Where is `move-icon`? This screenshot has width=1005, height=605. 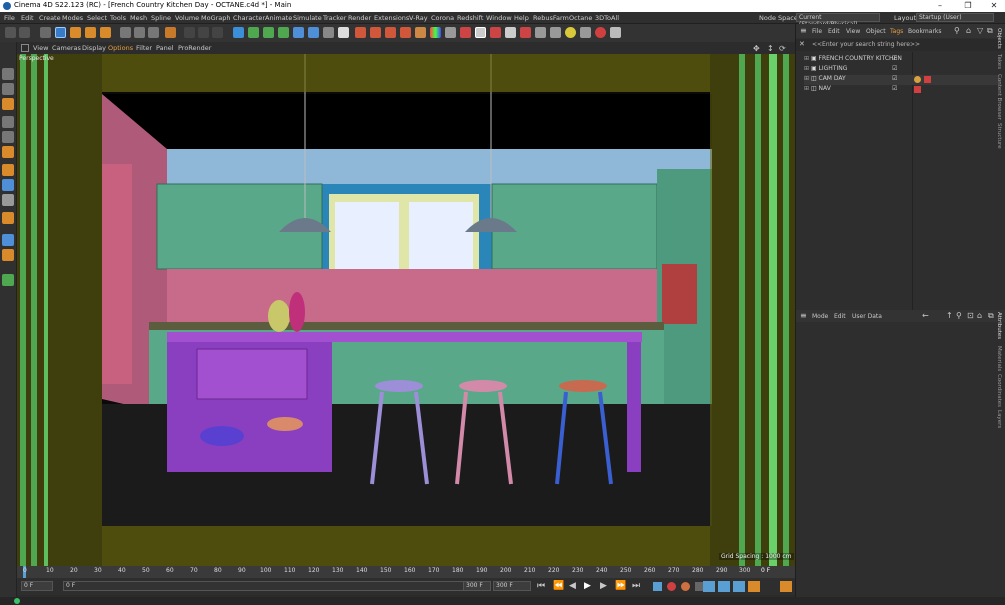 move-icon is located at coordinates (60, 32).